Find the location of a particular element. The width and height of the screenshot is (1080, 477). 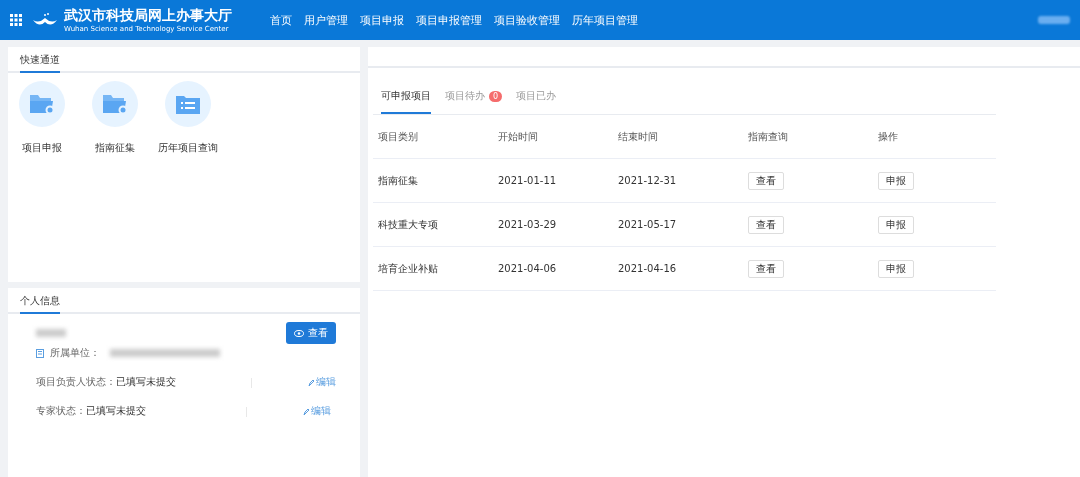

column-header: 结束时间 is located at coordinates (678, 137).